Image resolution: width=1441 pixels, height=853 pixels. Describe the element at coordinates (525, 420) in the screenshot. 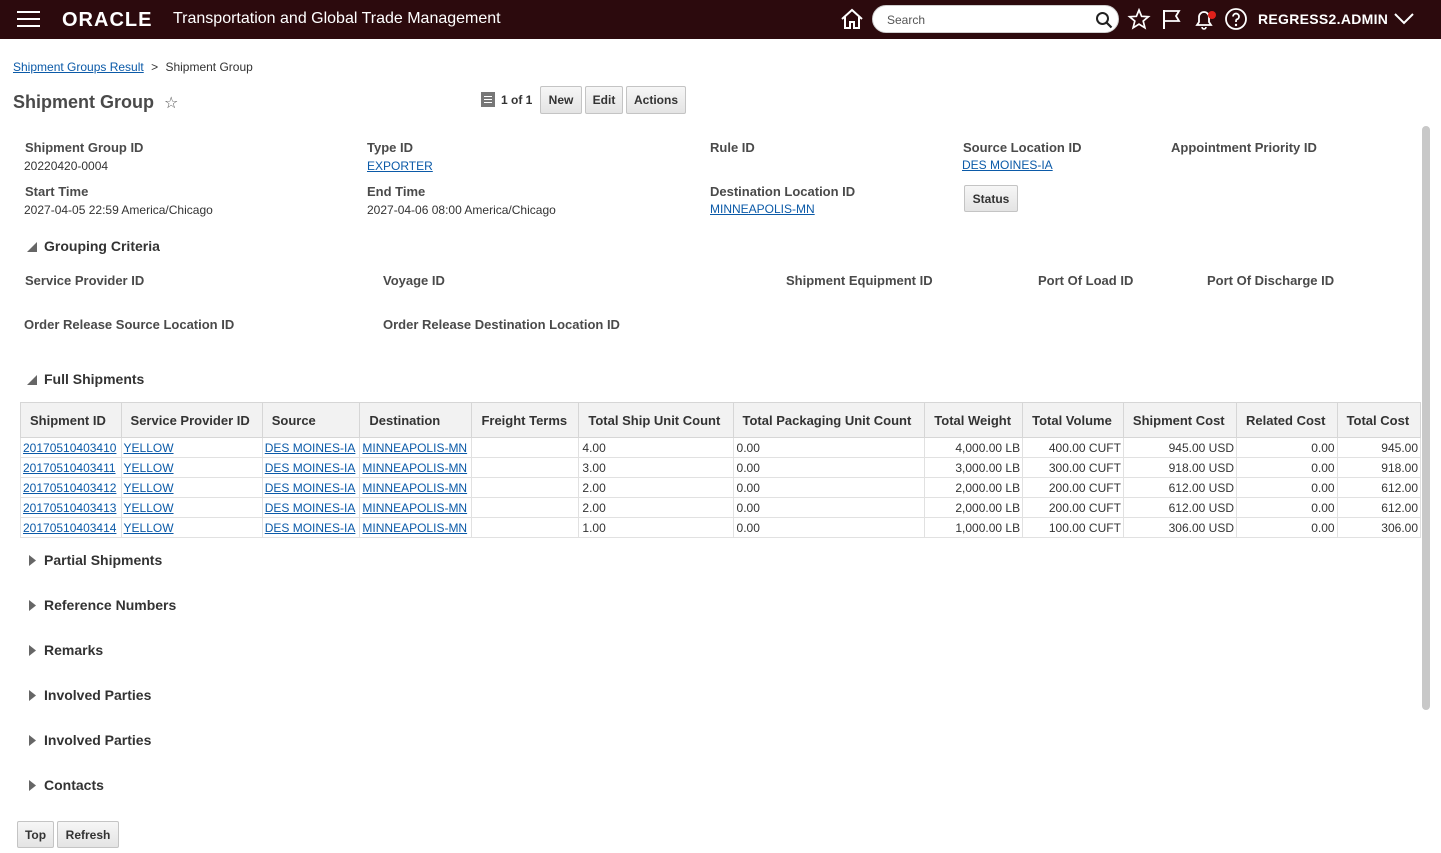

I see `column-header-freight-terms: Freight Terms` at that location.